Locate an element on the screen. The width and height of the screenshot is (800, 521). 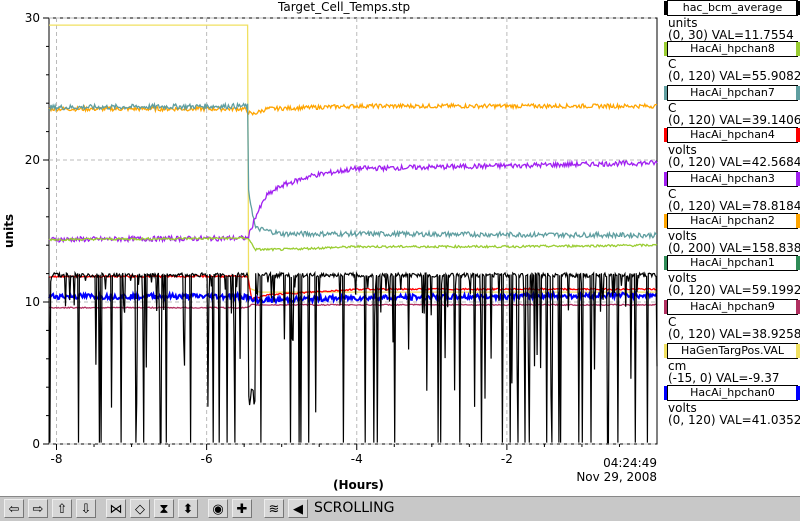
y-tick-label: 0 is located at coordinates (36, 444).